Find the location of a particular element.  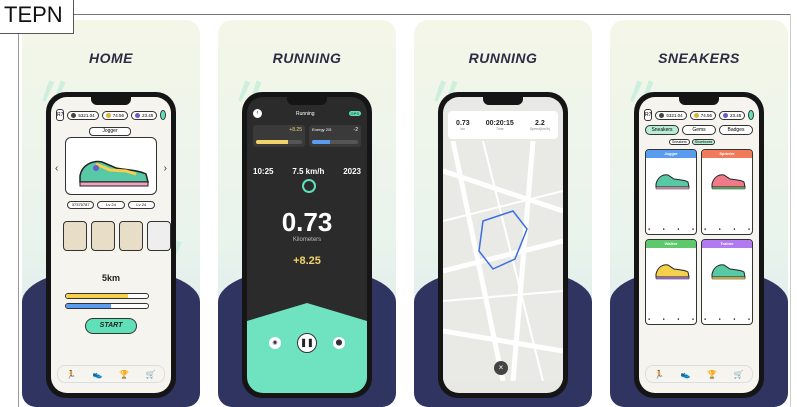

energy-row: +8.25 Energy 2/5 -2 is located at coordinates (307, 136).